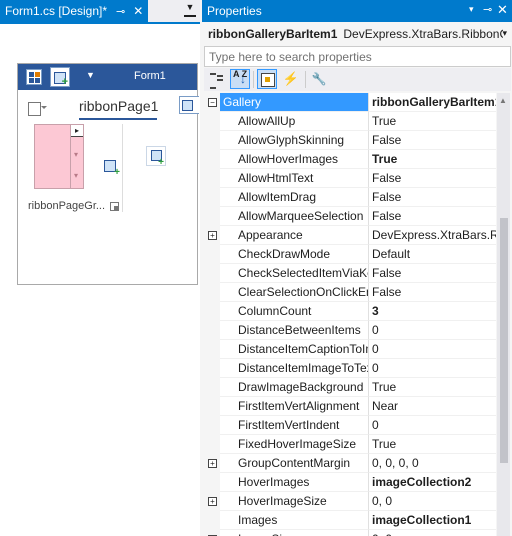  I want to click on property-row: + Appearance DevExpress.XtraBars.Rib, so click(350, 235).